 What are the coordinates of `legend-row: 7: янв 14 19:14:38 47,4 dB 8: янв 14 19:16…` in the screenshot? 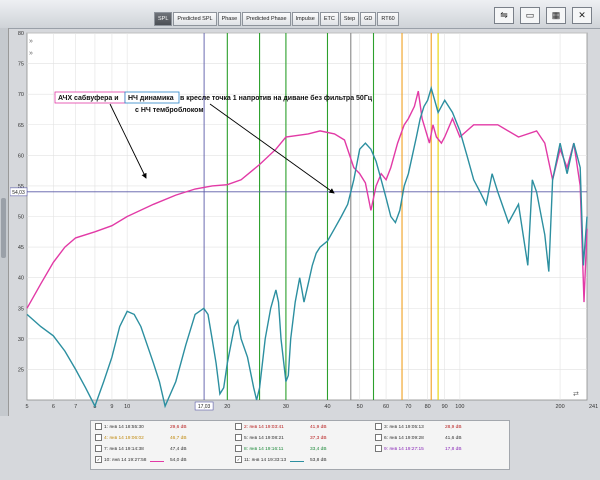 It's located at (300, 450).